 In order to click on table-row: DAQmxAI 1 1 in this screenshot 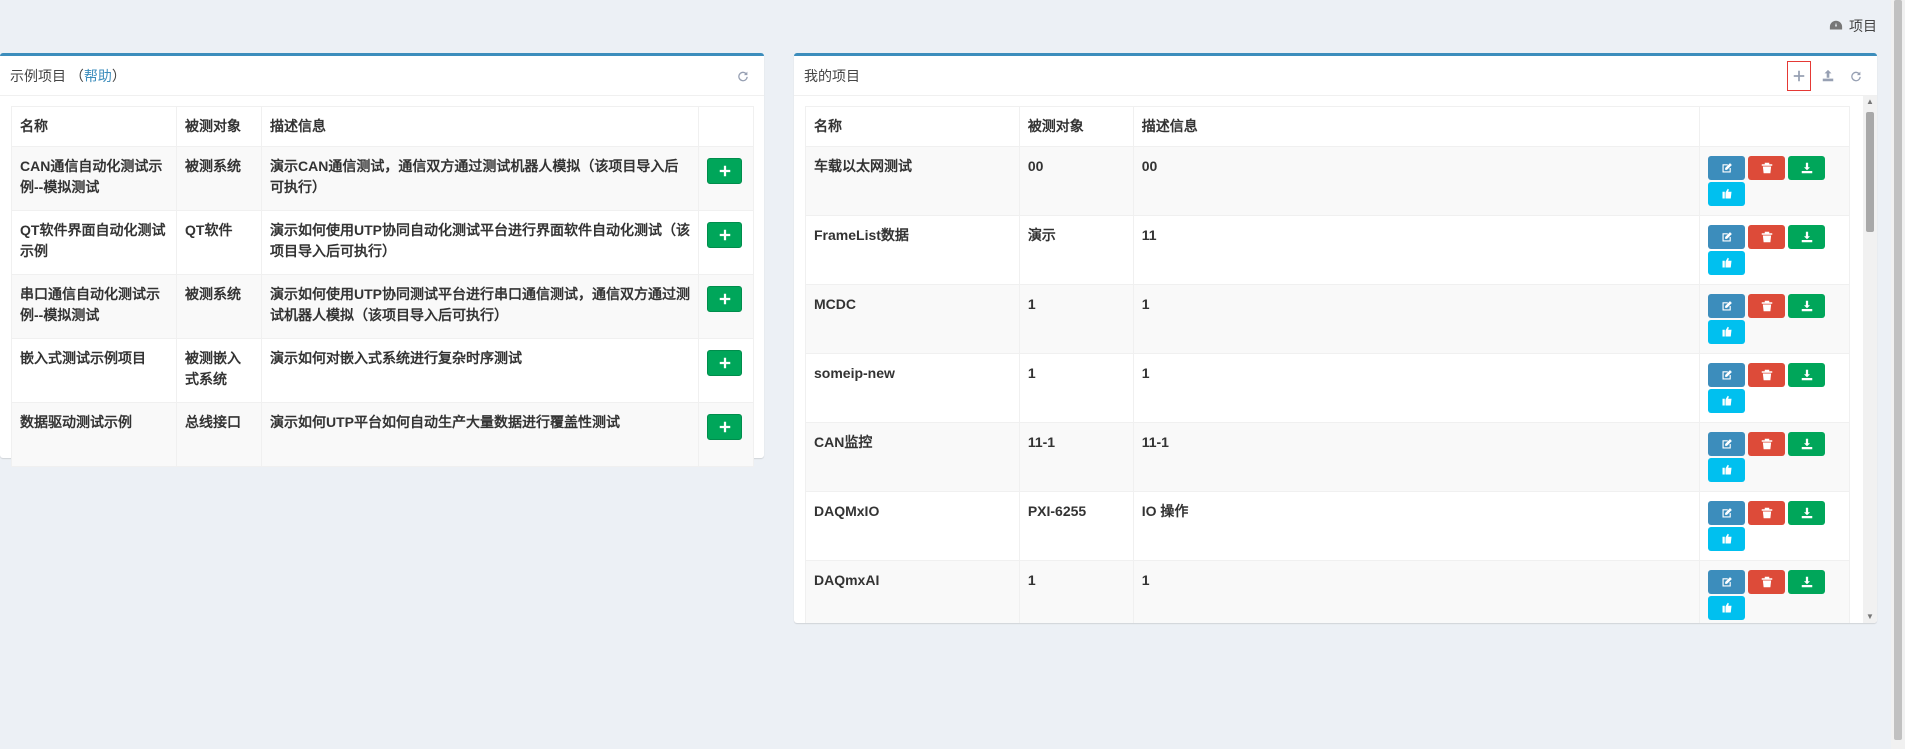, I will do `click(1327, 591)`.